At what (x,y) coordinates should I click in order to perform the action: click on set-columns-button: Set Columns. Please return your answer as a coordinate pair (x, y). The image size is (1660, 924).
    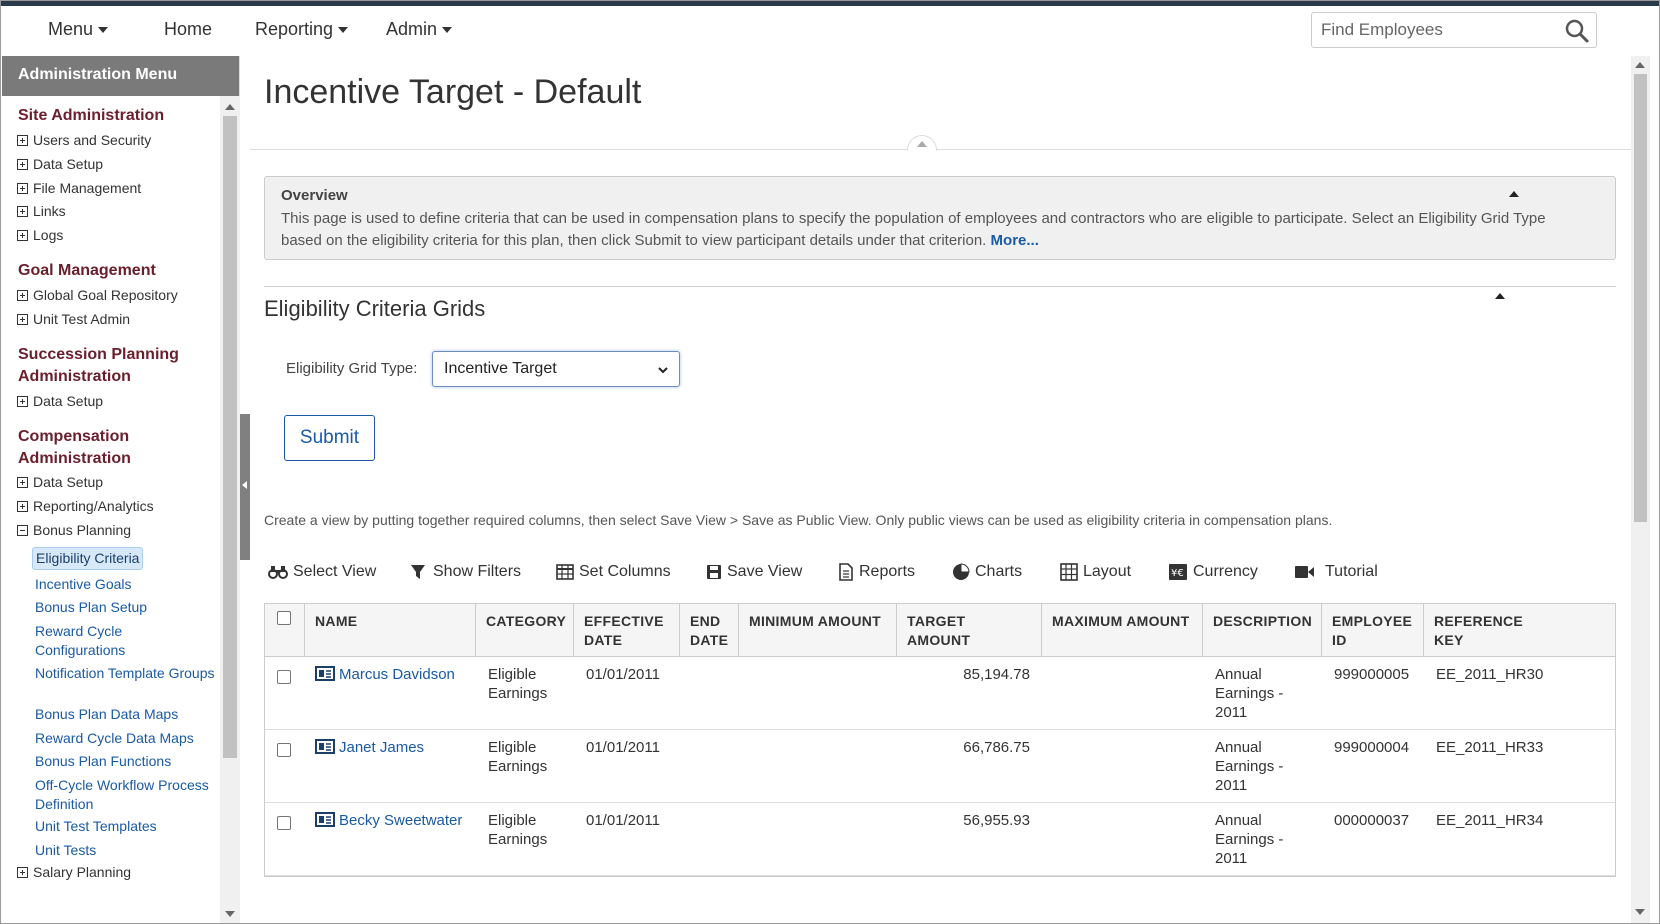
    Looking at the image, I should click on (613, 572).